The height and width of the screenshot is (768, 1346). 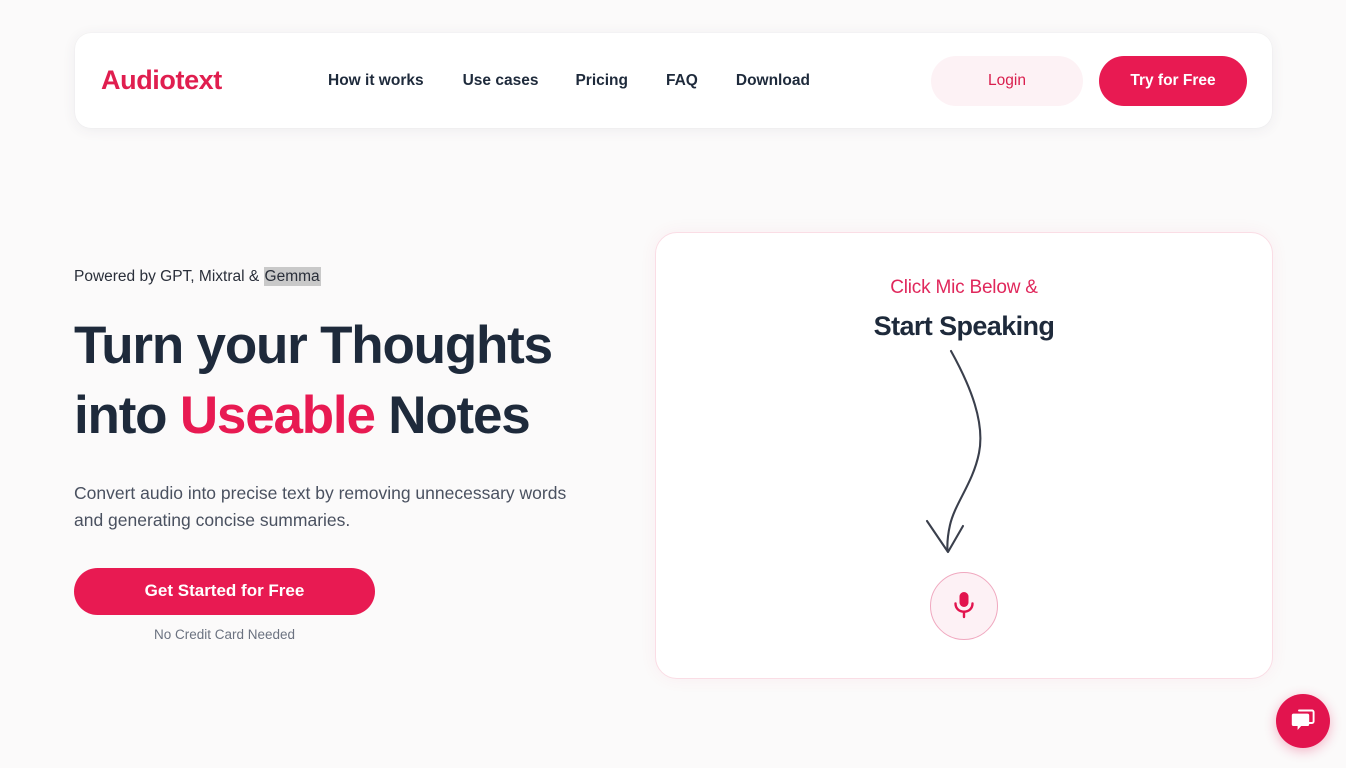 What do you see at coordinates (127, 415) in the screenshot?
I see `headline-line-2-pre: into` at bounding box center [127, 415].